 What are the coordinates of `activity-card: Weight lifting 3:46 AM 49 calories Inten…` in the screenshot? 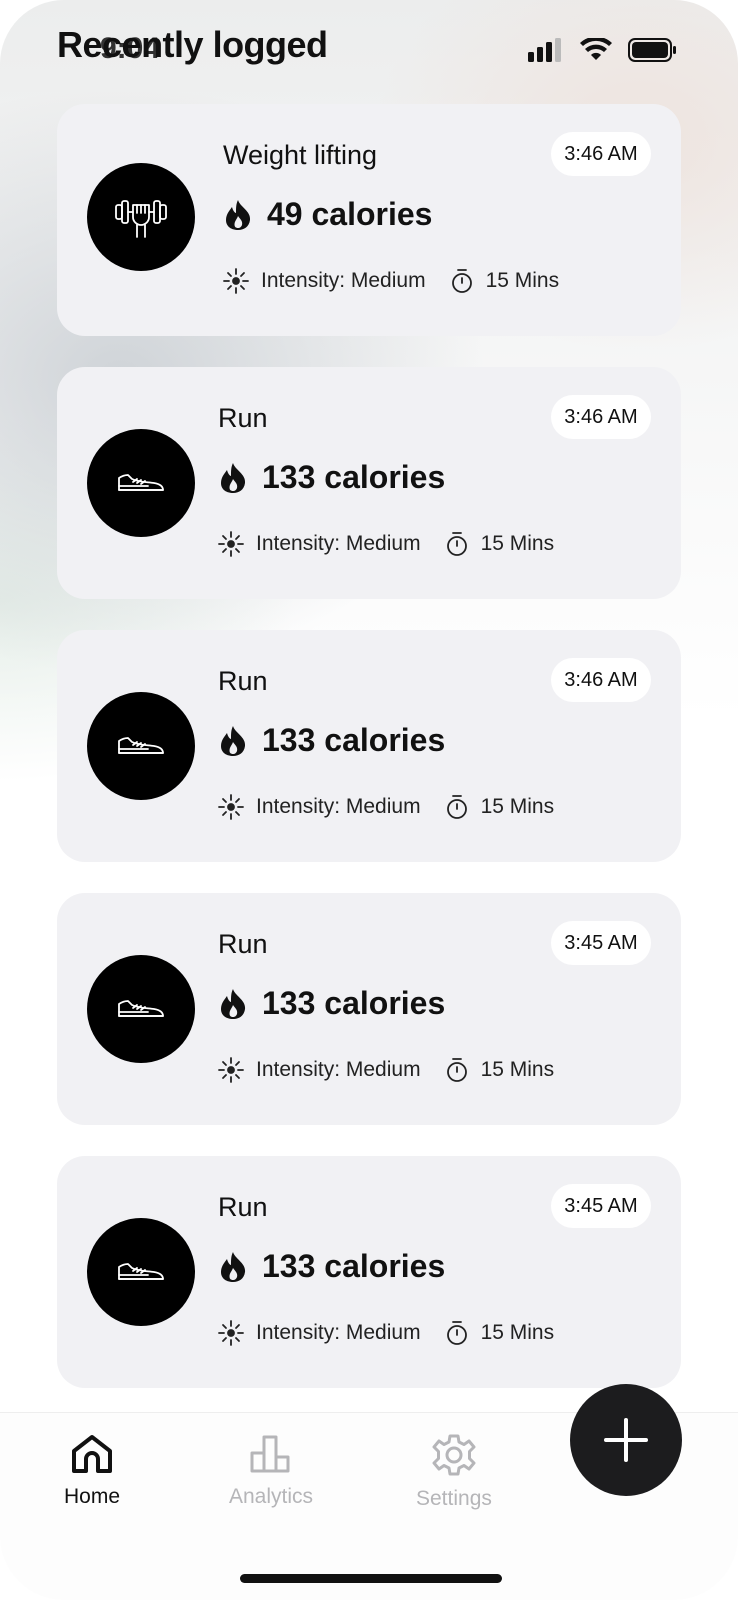 It's located at (369, 220).